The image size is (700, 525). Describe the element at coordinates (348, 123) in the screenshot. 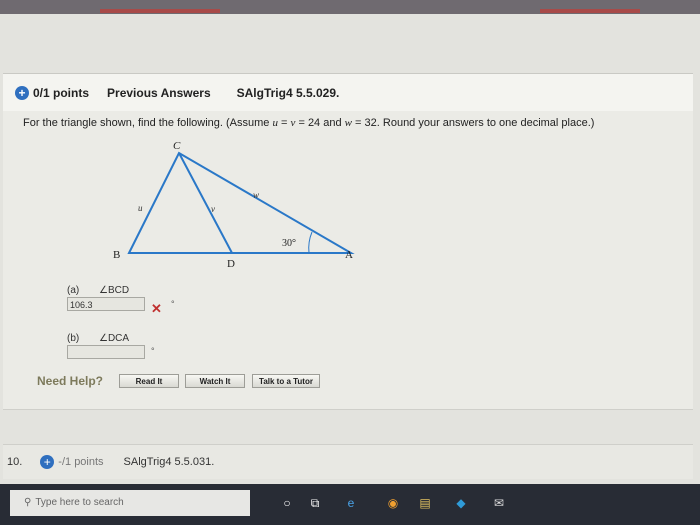

I see `prompt-var-w: w` at that location.